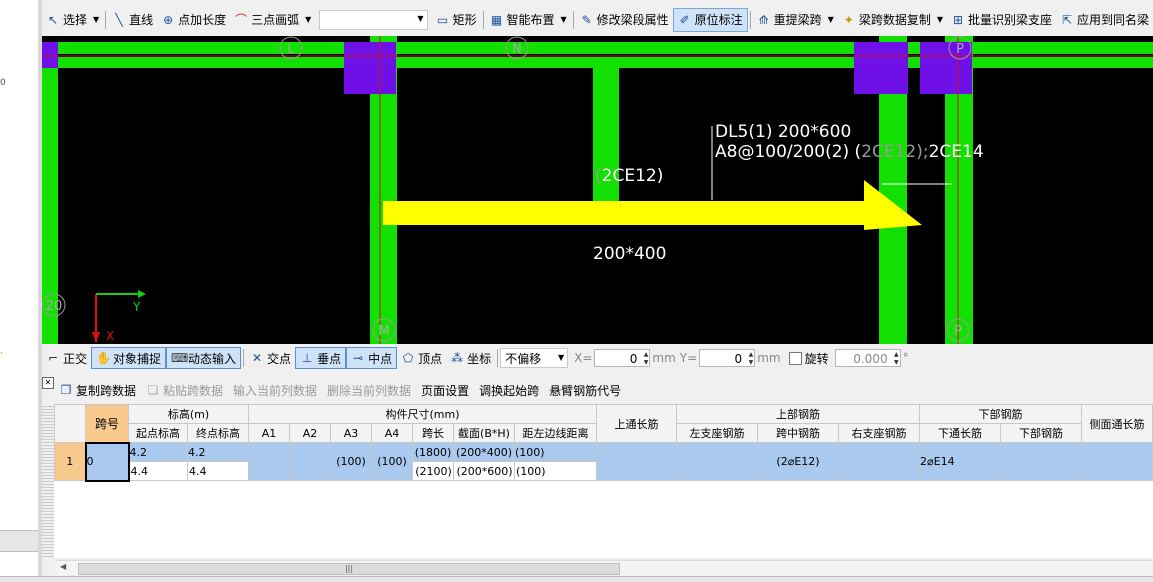 This screenshot has height=582, width=1153. What do you see at coordinates (717, 461) in the screenshot?
I see `cell-left-support` at bounding box center [717, 461].